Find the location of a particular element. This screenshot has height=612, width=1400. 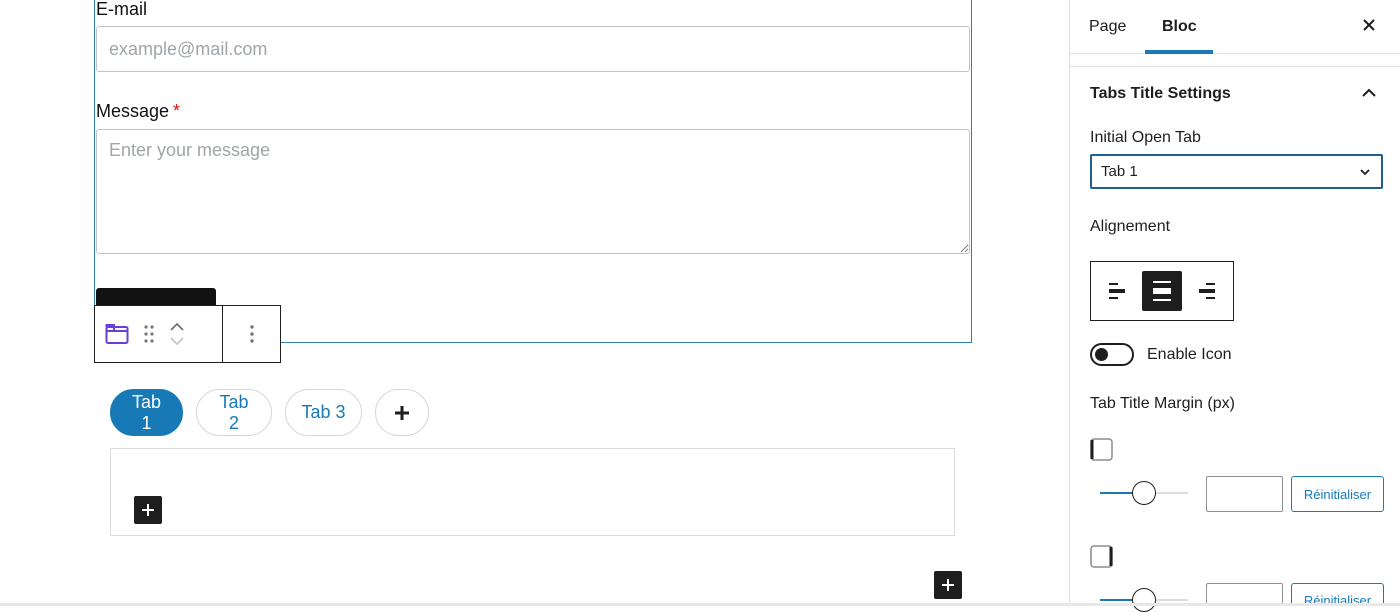

chevron-down-icon is located at coordinates (1365, 171).